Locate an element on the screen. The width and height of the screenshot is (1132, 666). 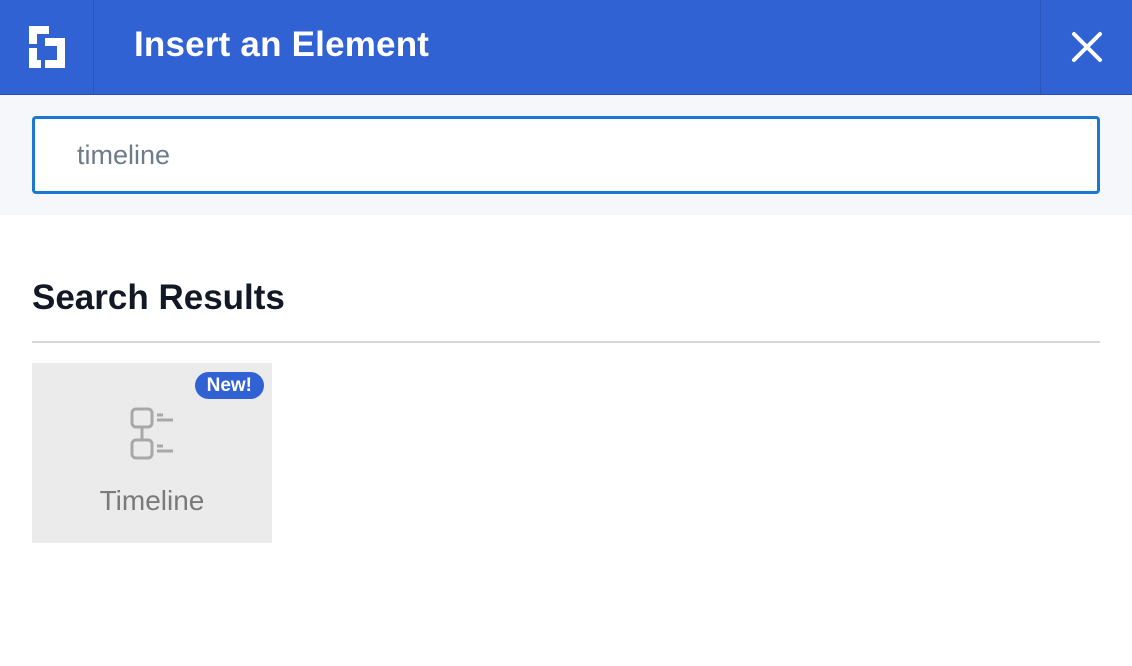
modal-header: Insert an Element is located at coordinates (566, 47).